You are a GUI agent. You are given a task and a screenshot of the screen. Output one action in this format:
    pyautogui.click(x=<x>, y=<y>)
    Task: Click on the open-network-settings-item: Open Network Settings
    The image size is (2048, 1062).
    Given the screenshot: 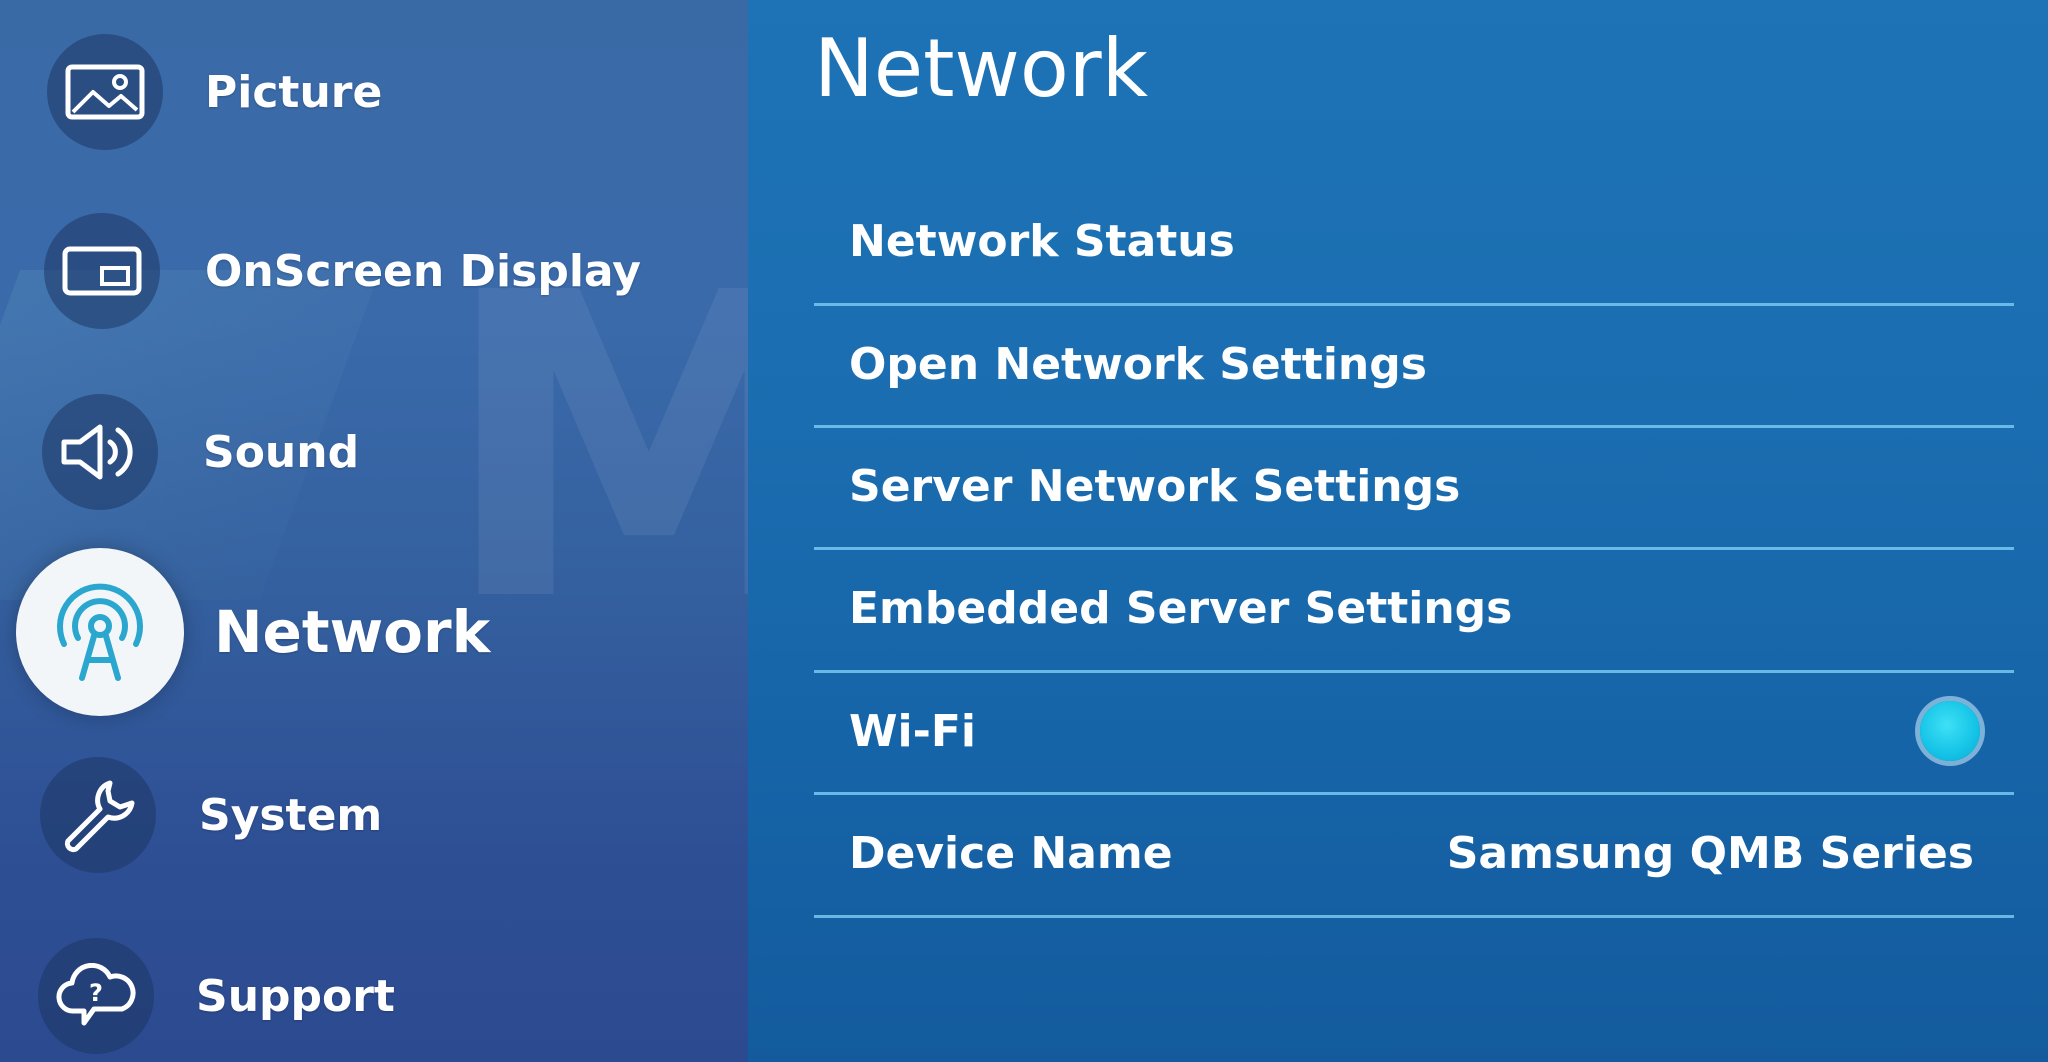 What is the action you would take?
    pyautogui.click(x=1414, y=364)
    